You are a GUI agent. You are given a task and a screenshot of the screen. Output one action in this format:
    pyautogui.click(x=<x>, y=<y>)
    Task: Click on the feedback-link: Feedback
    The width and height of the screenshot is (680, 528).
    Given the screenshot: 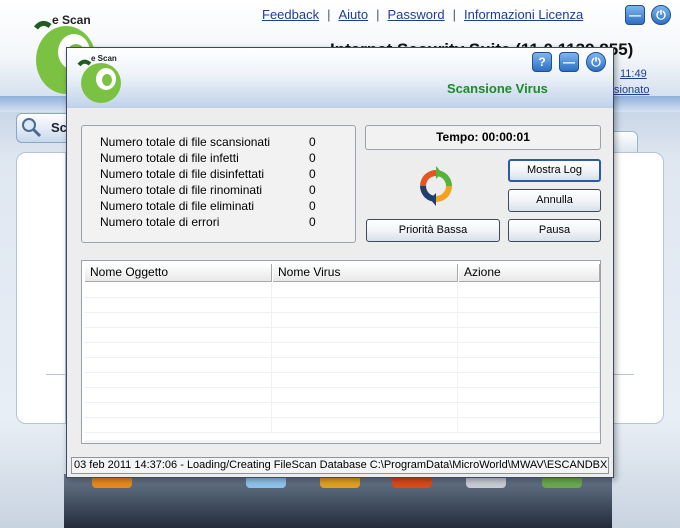 What is the action you would take?
    pyautogui.click(x=290, y=14)
    